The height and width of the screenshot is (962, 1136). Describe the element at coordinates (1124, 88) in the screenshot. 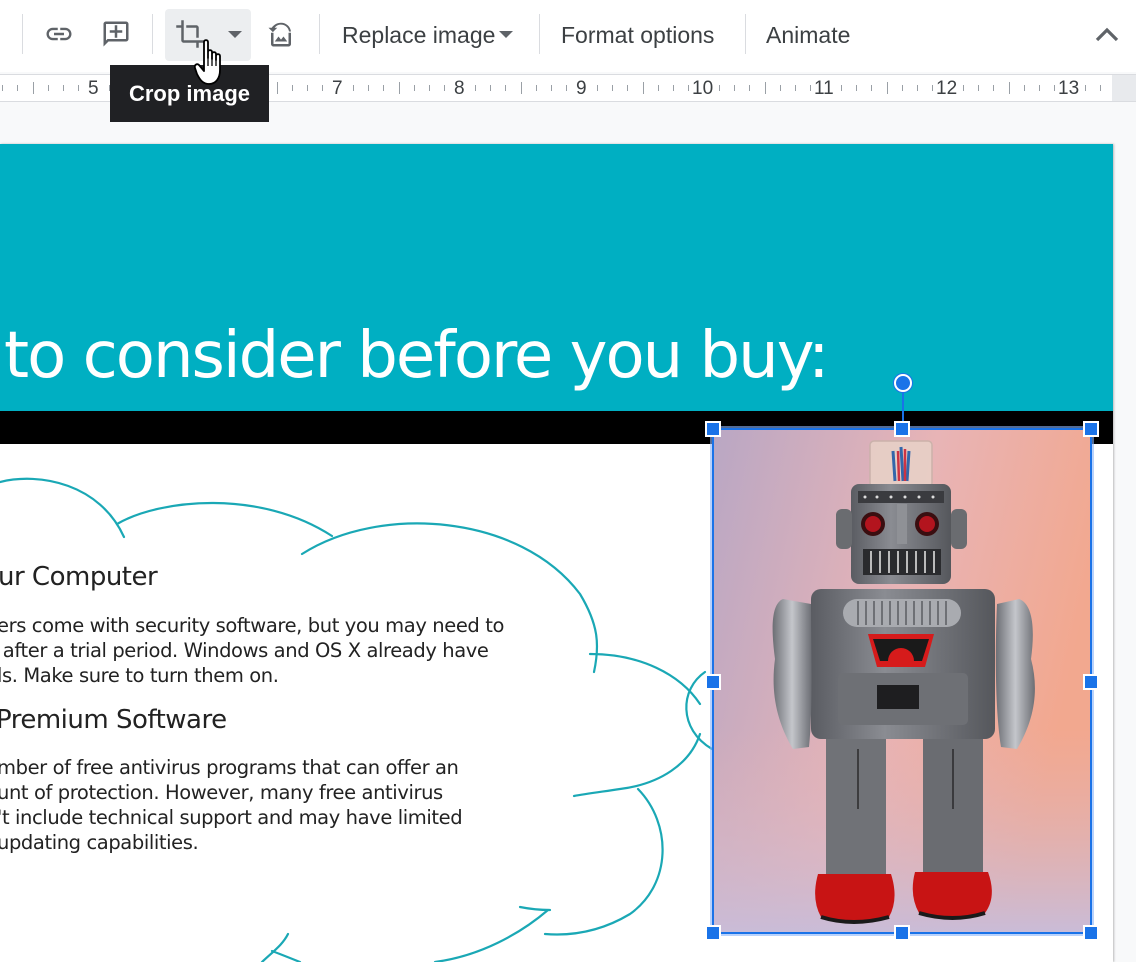

I see `ruler-margin` at that location.